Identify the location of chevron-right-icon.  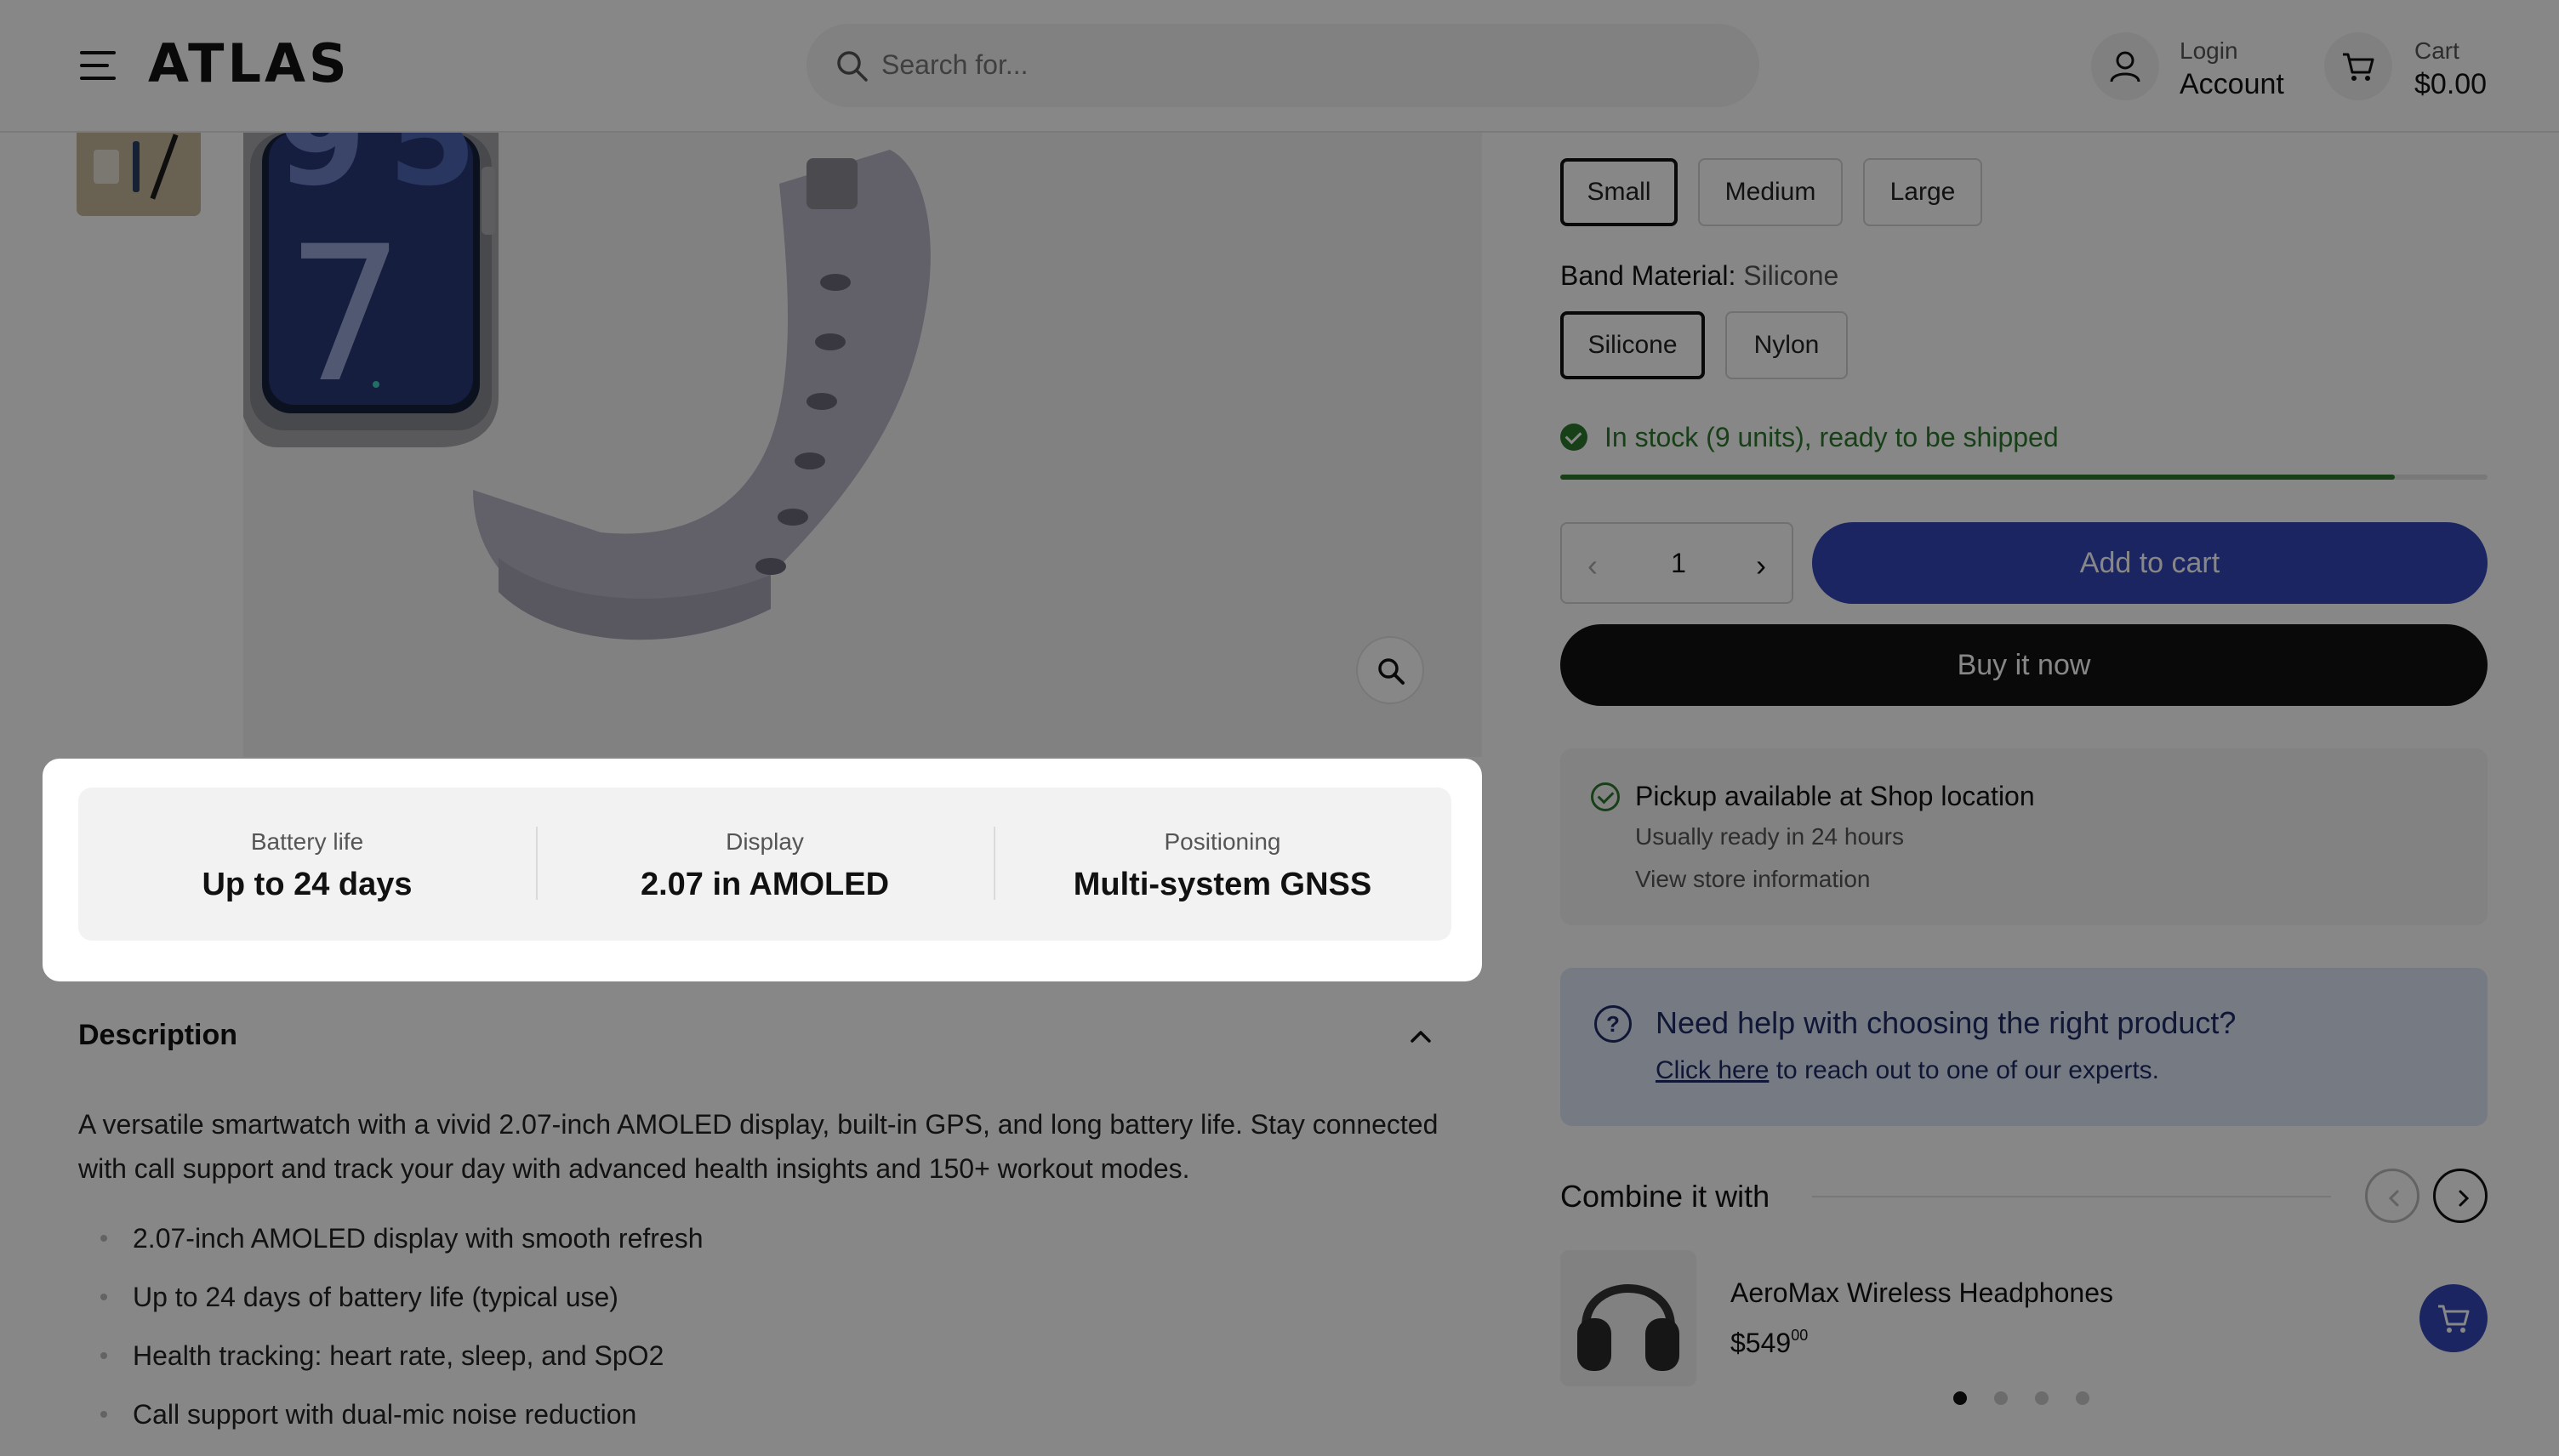
(2464, 1198).